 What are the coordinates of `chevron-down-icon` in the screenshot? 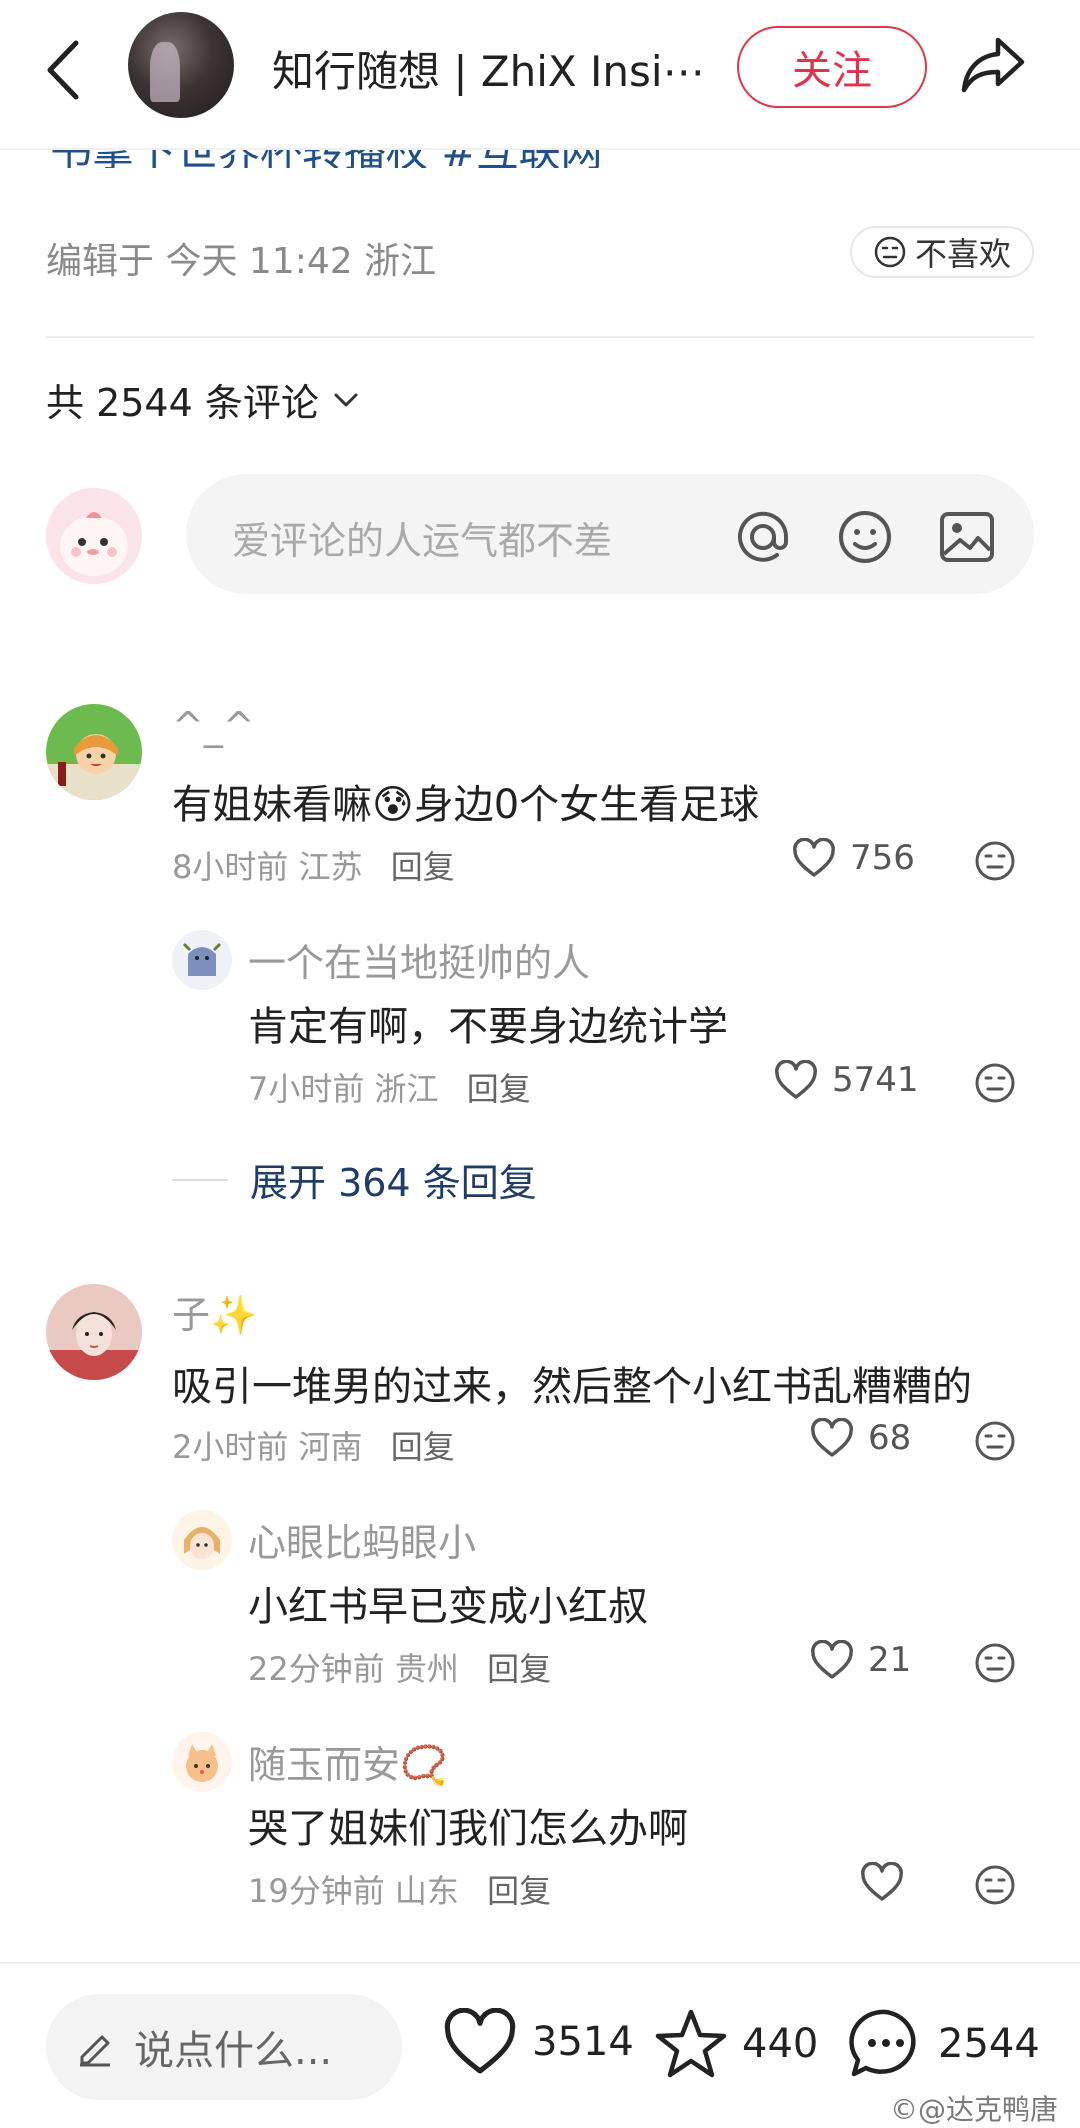 It's located at (346, 399).